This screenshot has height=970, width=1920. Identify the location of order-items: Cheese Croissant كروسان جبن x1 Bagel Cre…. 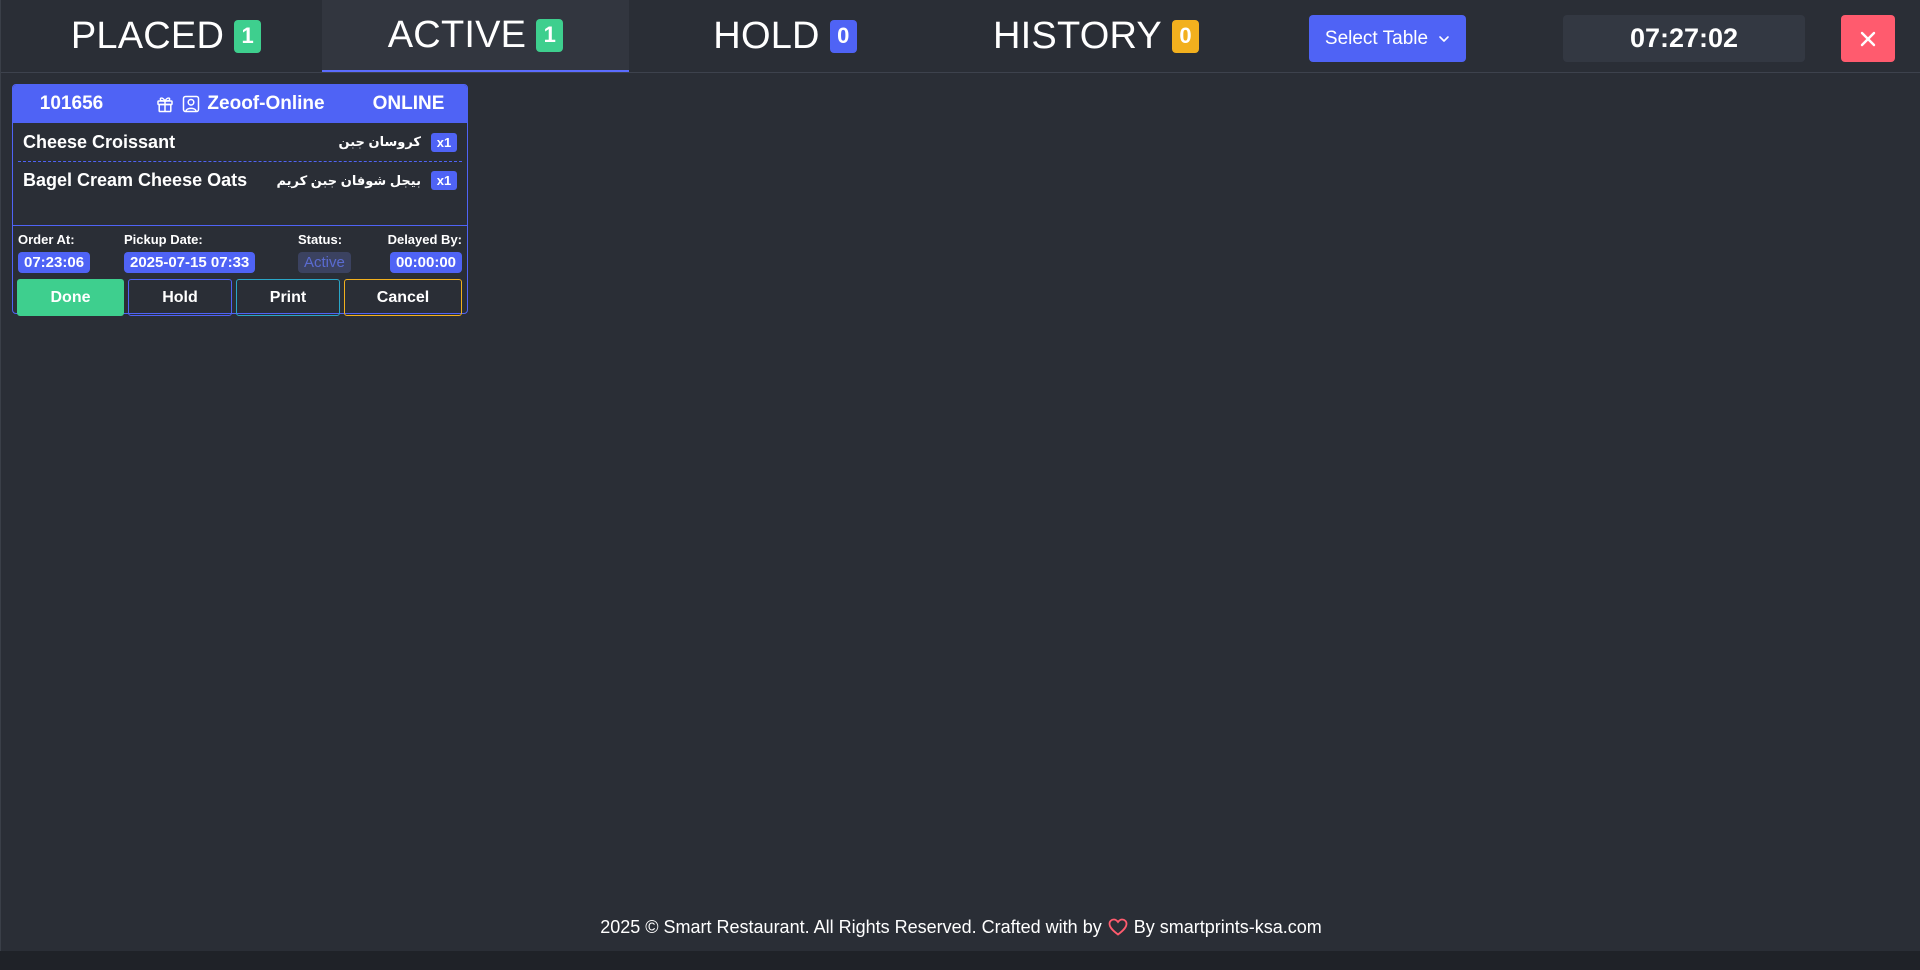
(240, 174).